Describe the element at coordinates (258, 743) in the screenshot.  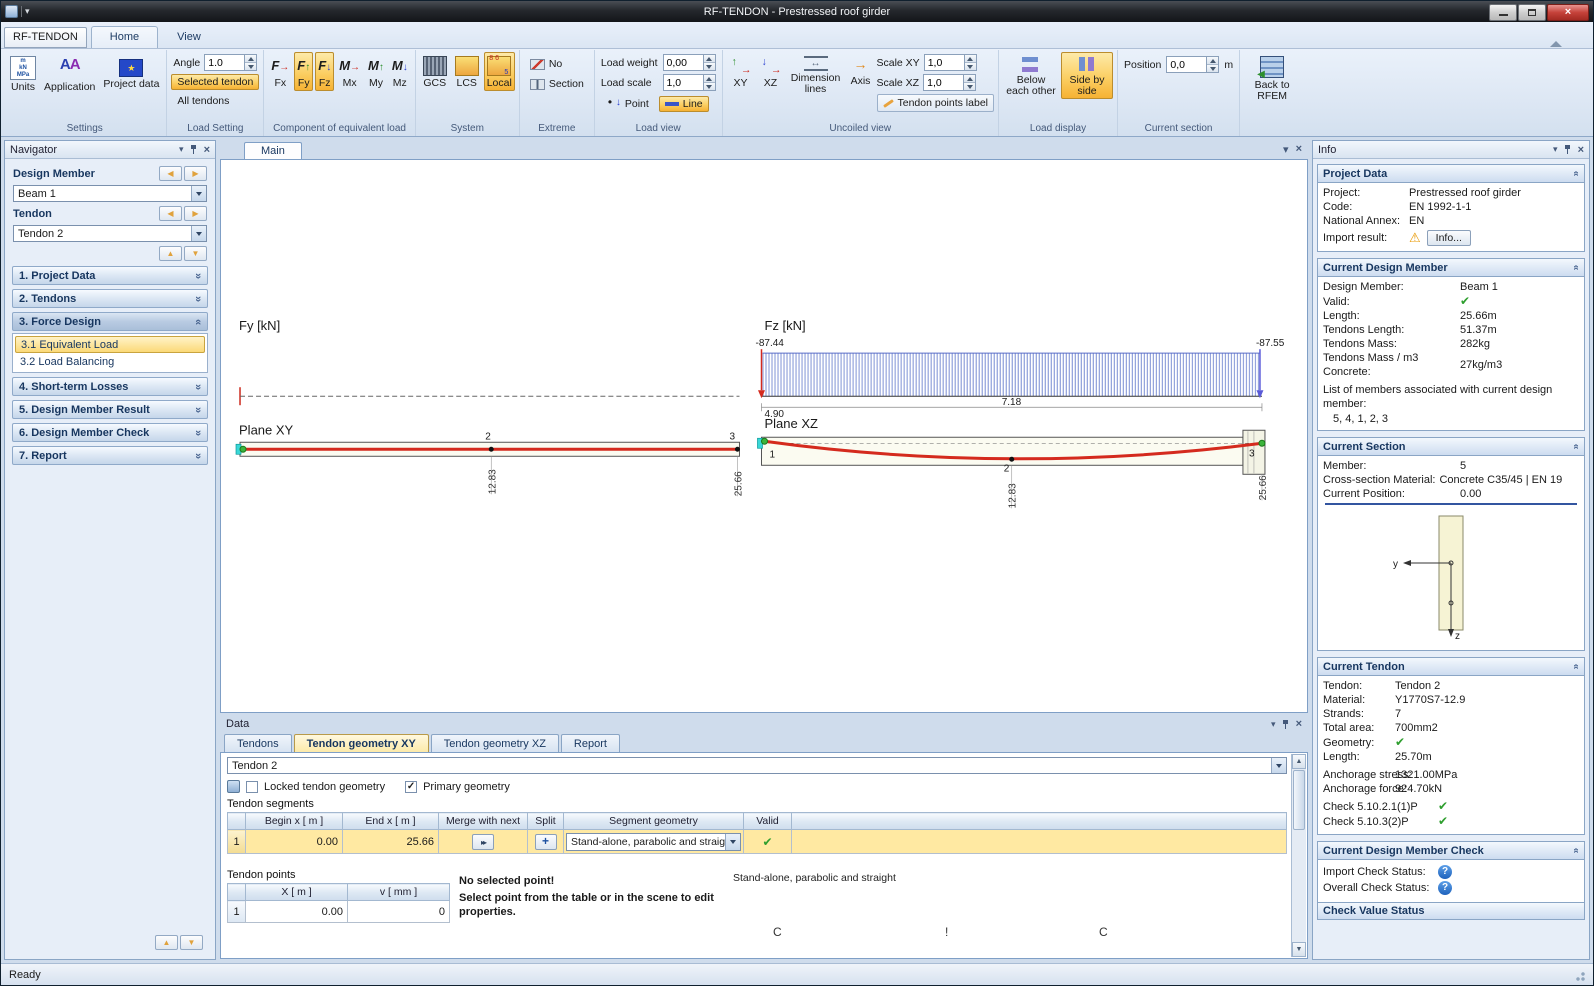
I see `tab-tendons: Tendons` at that location.